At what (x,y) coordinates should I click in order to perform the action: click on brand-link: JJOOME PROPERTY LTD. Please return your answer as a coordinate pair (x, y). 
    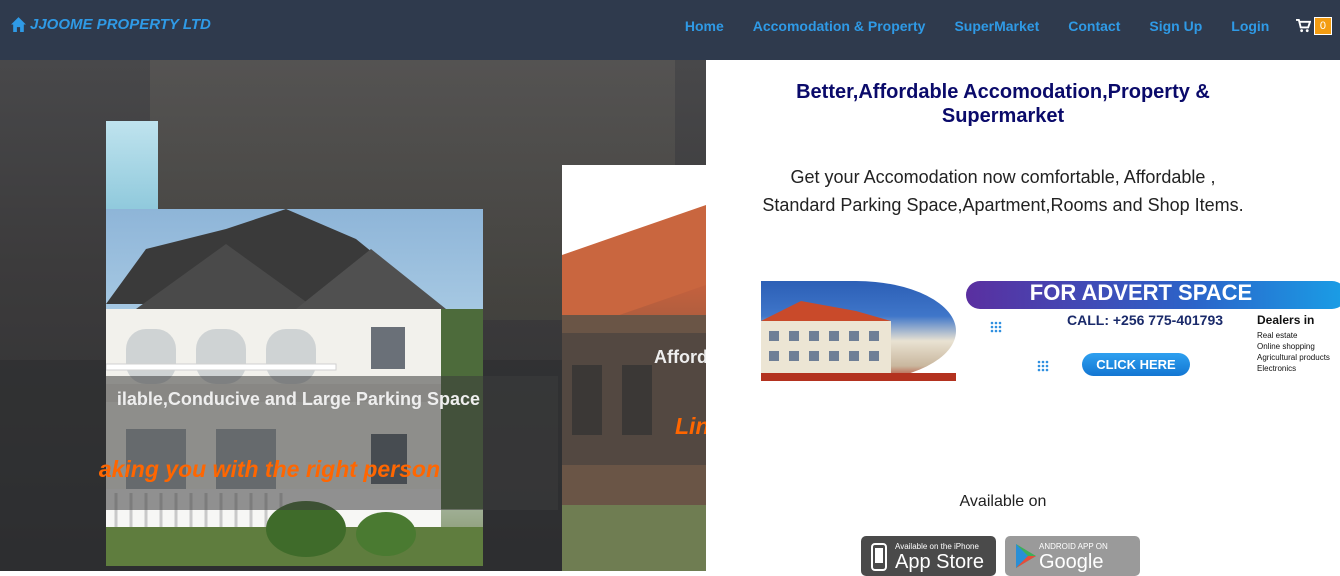
    Looking at the image, I should click on (110, 24).